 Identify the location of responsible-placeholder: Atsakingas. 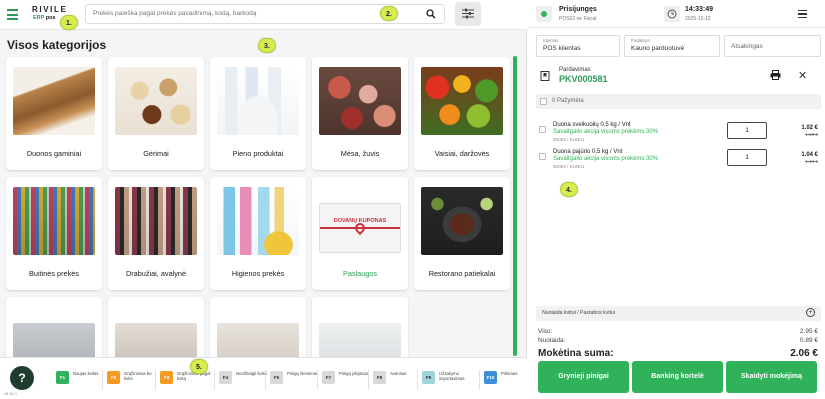
(747, 46).